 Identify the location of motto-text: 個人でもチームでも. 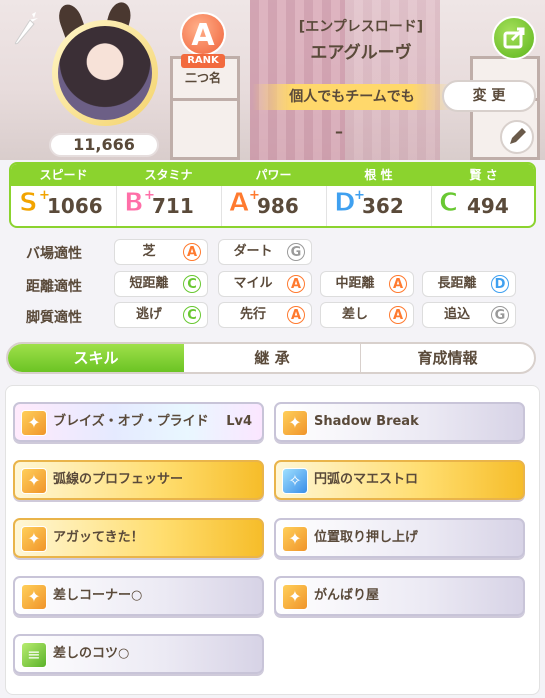
(352, 97).